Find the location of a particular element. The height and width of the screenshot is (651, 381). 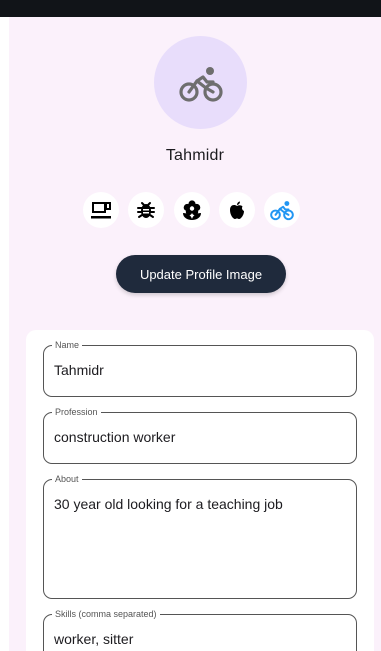

icon-option-flower is located at coordinates (192, 210).